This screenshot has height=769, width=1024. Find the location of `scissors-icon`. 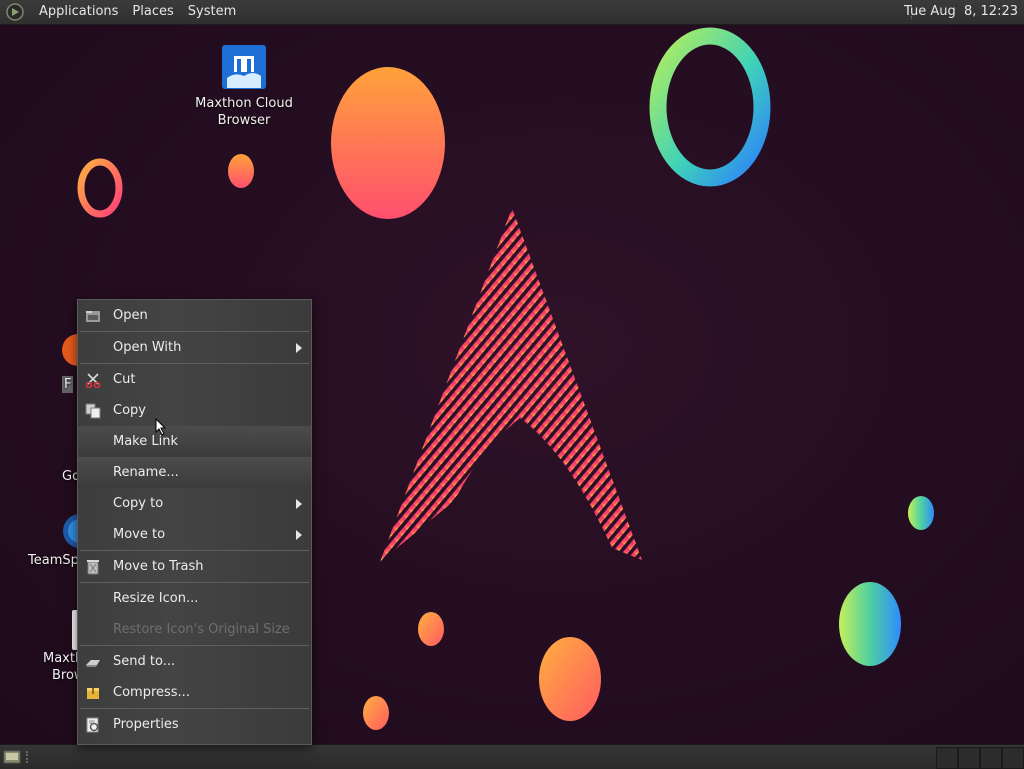

scissors-icon is located at coordinates (93, 380).